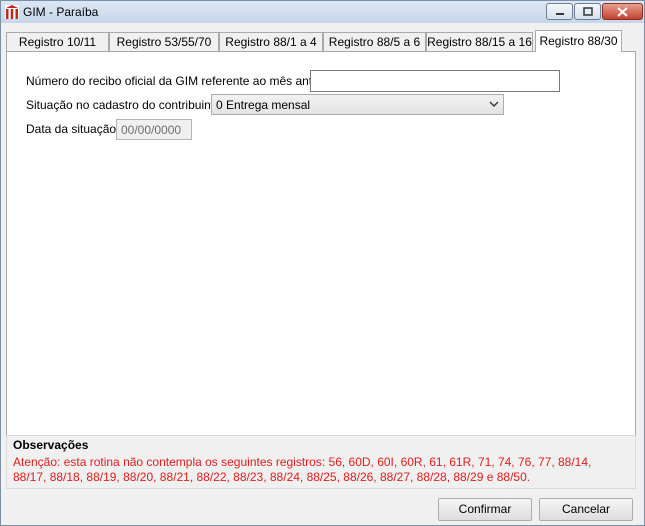 Image resolution: width=645 pixels, height=526 pixels. What do you see at coordinates (357, 104) in the screenshot?
I see `situacao-select: 0 Entrega mensal` at bounding box center [357, 104].